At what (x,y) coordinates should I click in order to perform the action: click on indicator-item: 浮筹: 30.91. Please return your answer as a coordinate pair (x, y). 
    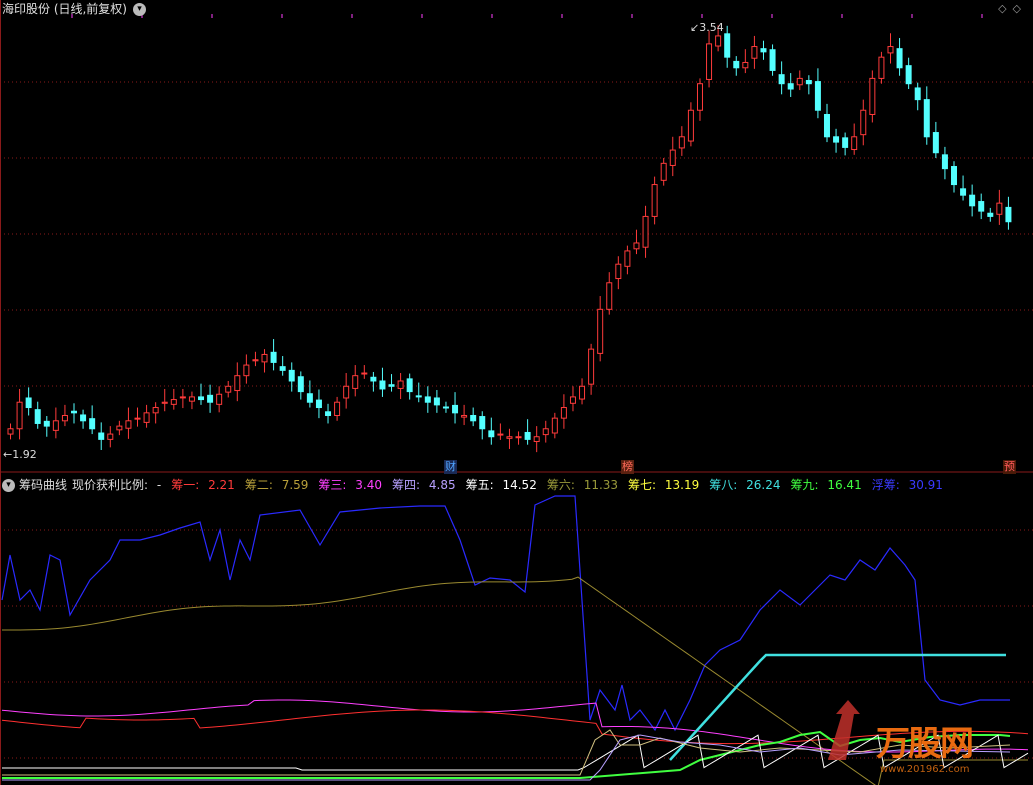
    Looking at the image, I should click on (910, 485).